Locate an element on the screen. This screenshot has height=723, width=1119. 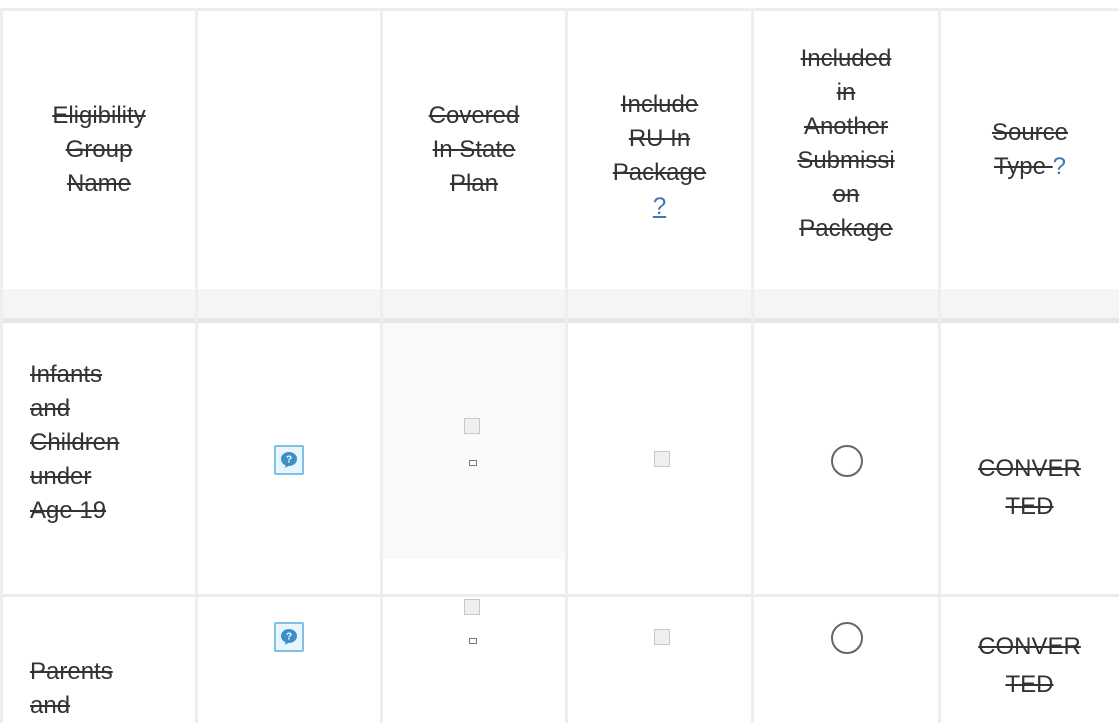
header-bottom-strip is located at coordinates (559, 304).